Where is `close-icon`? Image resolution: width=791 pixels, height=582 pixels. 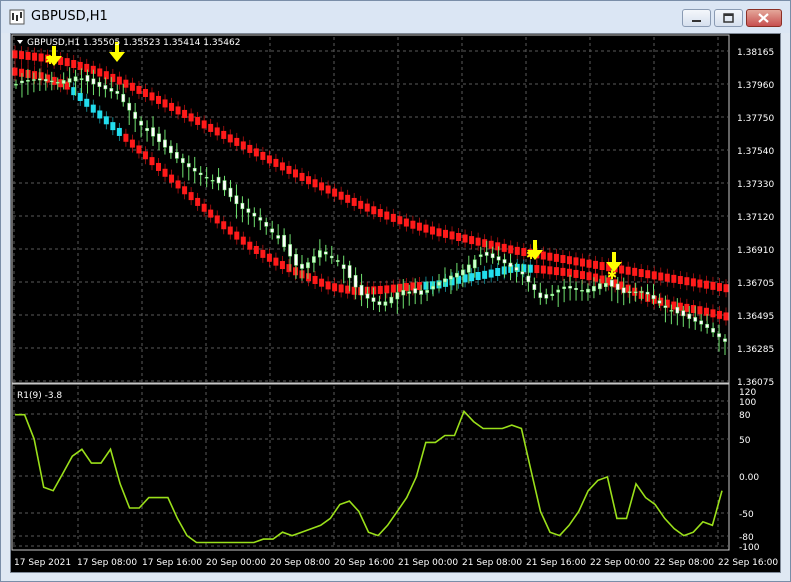
close-icon is located at coordinates (763, 18).